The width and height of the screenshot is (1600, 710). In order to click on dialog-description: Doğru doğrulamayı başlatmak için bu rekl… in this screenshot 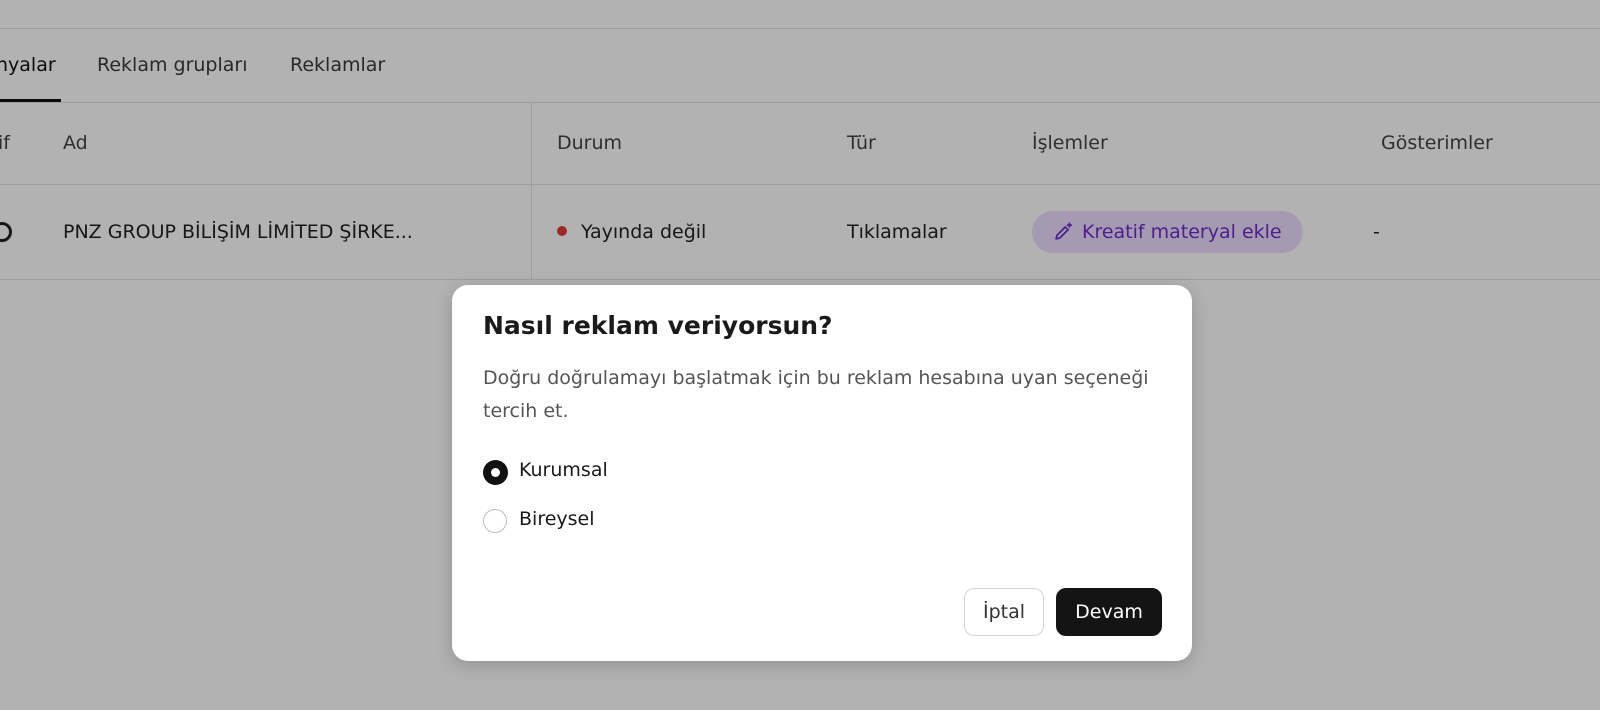, I will do `click(816, 394)`.